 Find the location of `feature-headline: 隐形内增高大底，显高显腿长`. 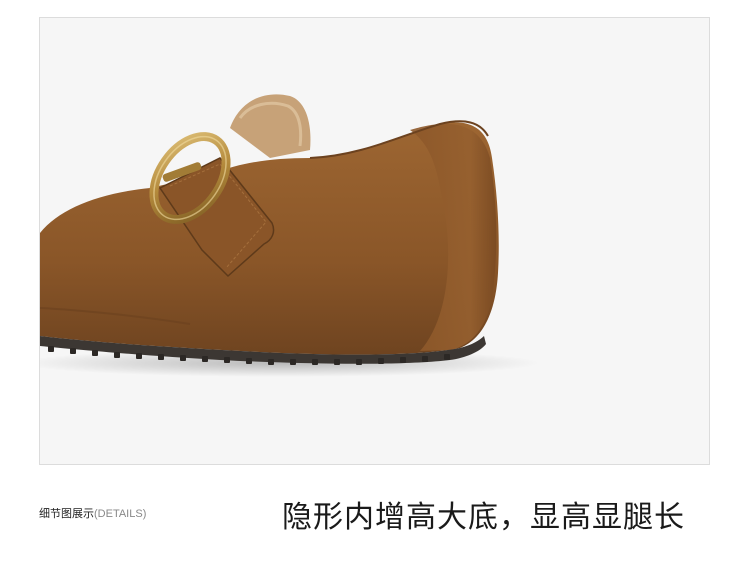

feature-headline: 隐形内增高大底，显高显腿长 is located at coordinates (483, 517).